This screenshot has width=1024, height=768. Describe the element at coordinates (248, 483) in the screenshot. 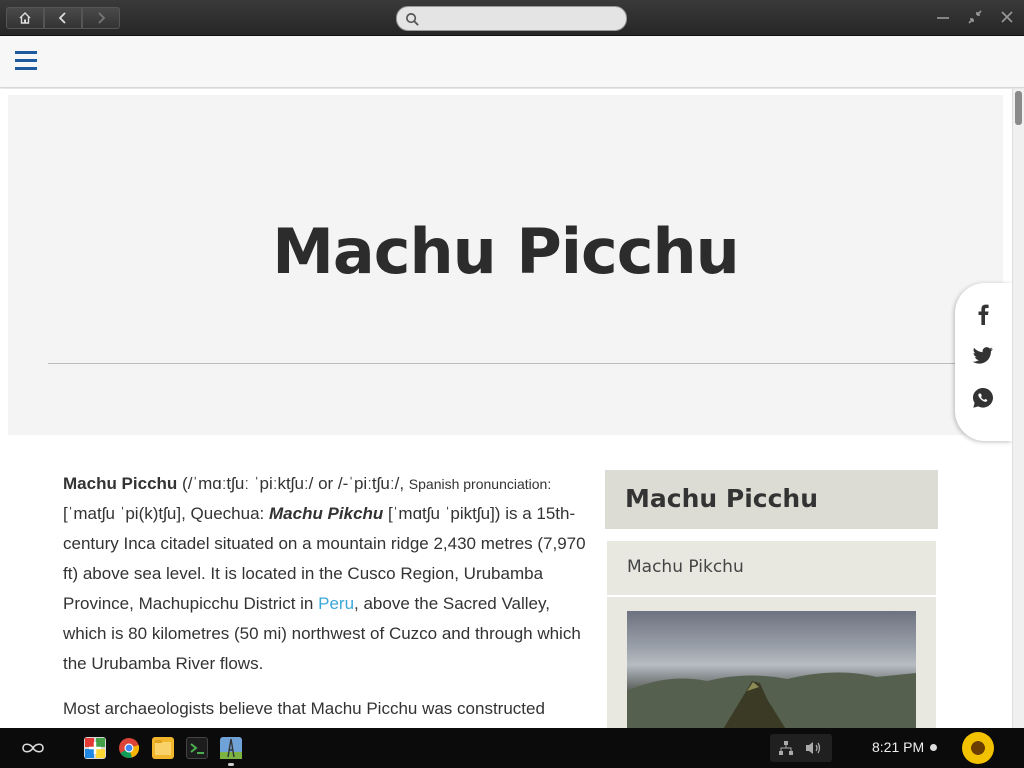

I see `ipa-text: (/ˈmɑːtʃuː ˈpiːktʃuː/` at that location.